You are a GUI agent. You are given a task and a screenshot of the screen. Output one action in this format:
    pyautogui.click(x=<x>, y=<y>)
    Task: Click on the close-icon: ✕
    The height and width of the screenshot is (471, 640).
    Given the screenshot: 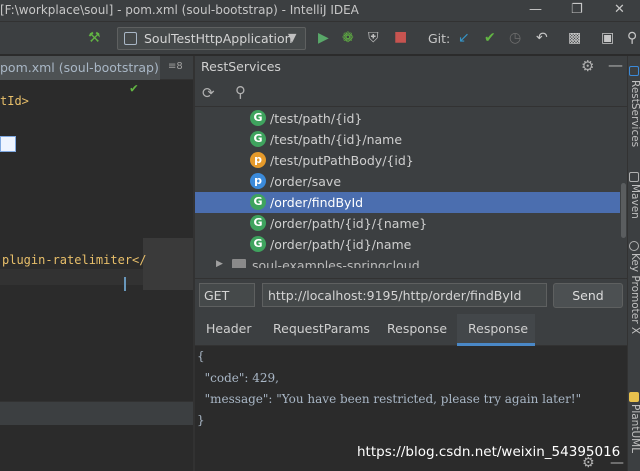 What is the action you would take?
    pyautogui.click(x=619, y=9)
    